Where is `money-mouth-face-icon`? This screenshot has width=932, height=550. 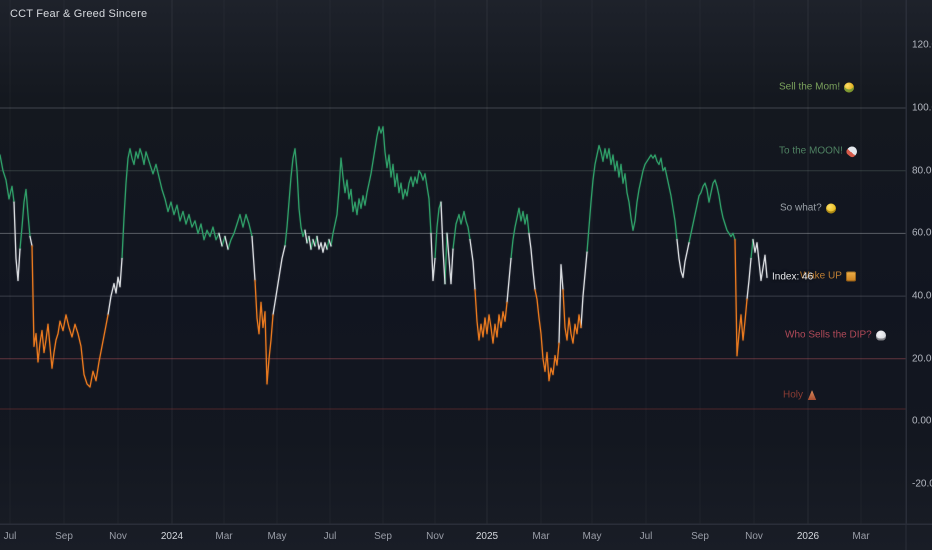
money-mouth-face-icon is located at coordinates (849, 87).